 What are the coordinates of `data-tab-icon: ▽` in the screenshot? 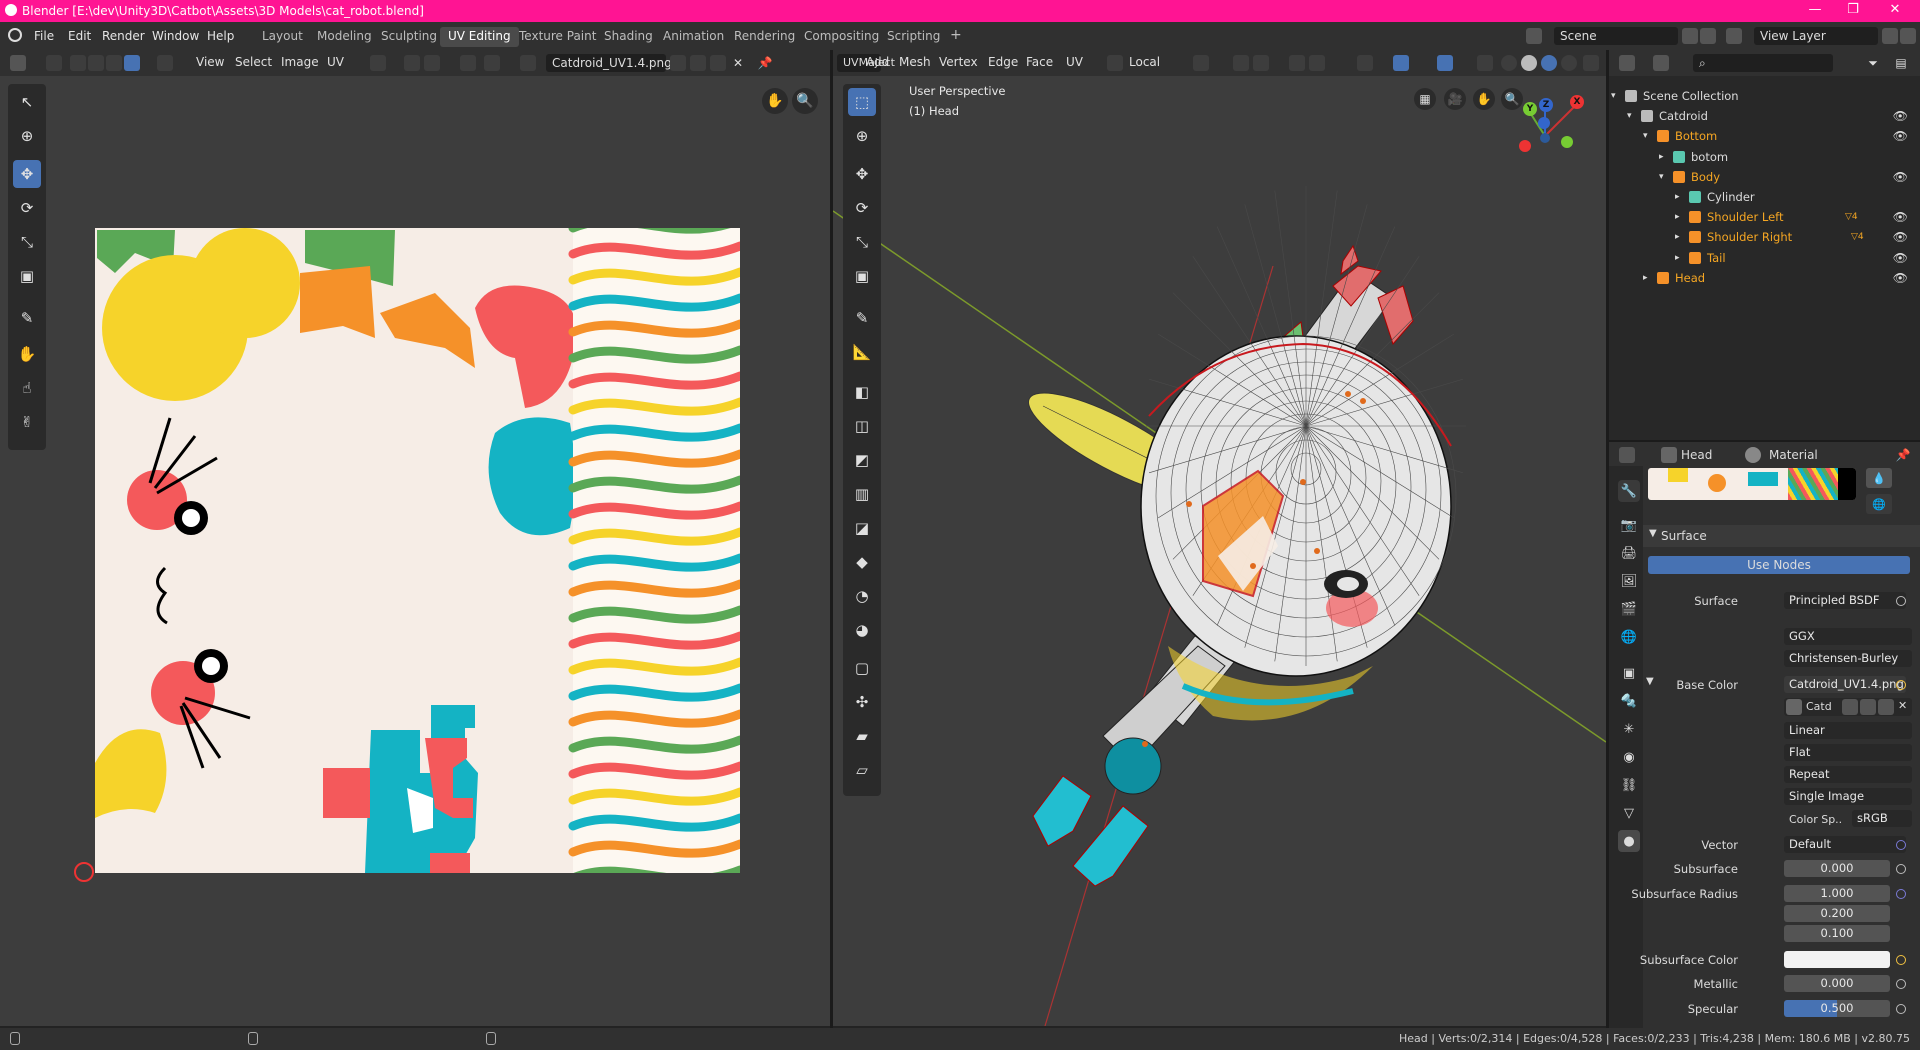 It's located at (1629, 813).